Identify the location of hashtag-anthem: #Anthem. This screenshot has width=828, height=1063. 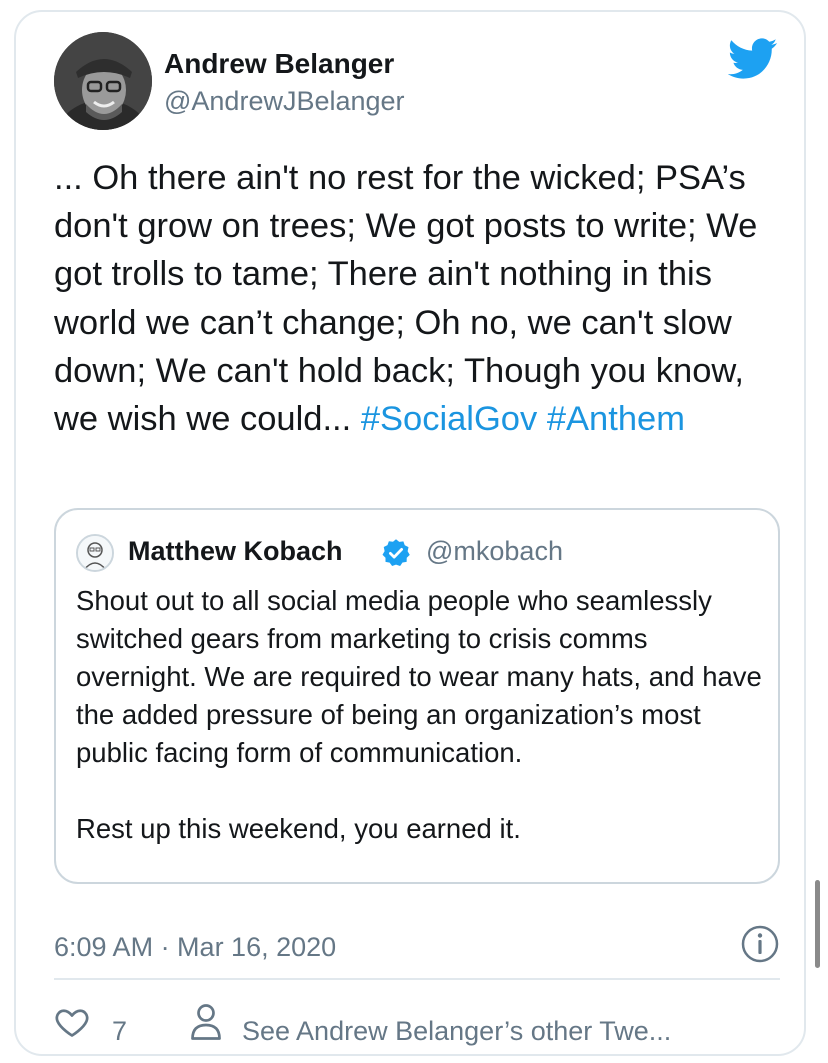
(616, 419).